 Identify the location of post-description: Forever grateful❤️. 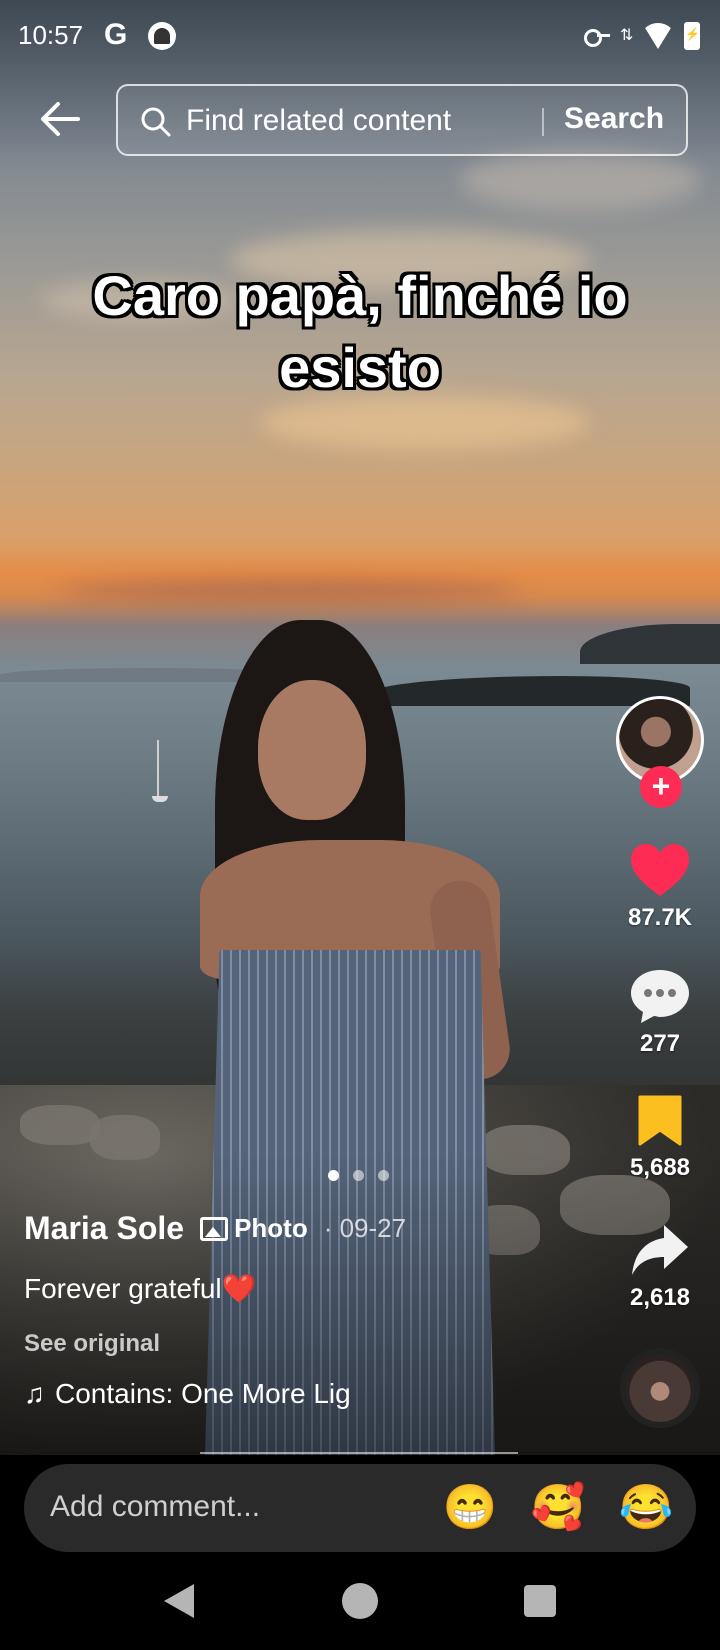
(140, 1288).